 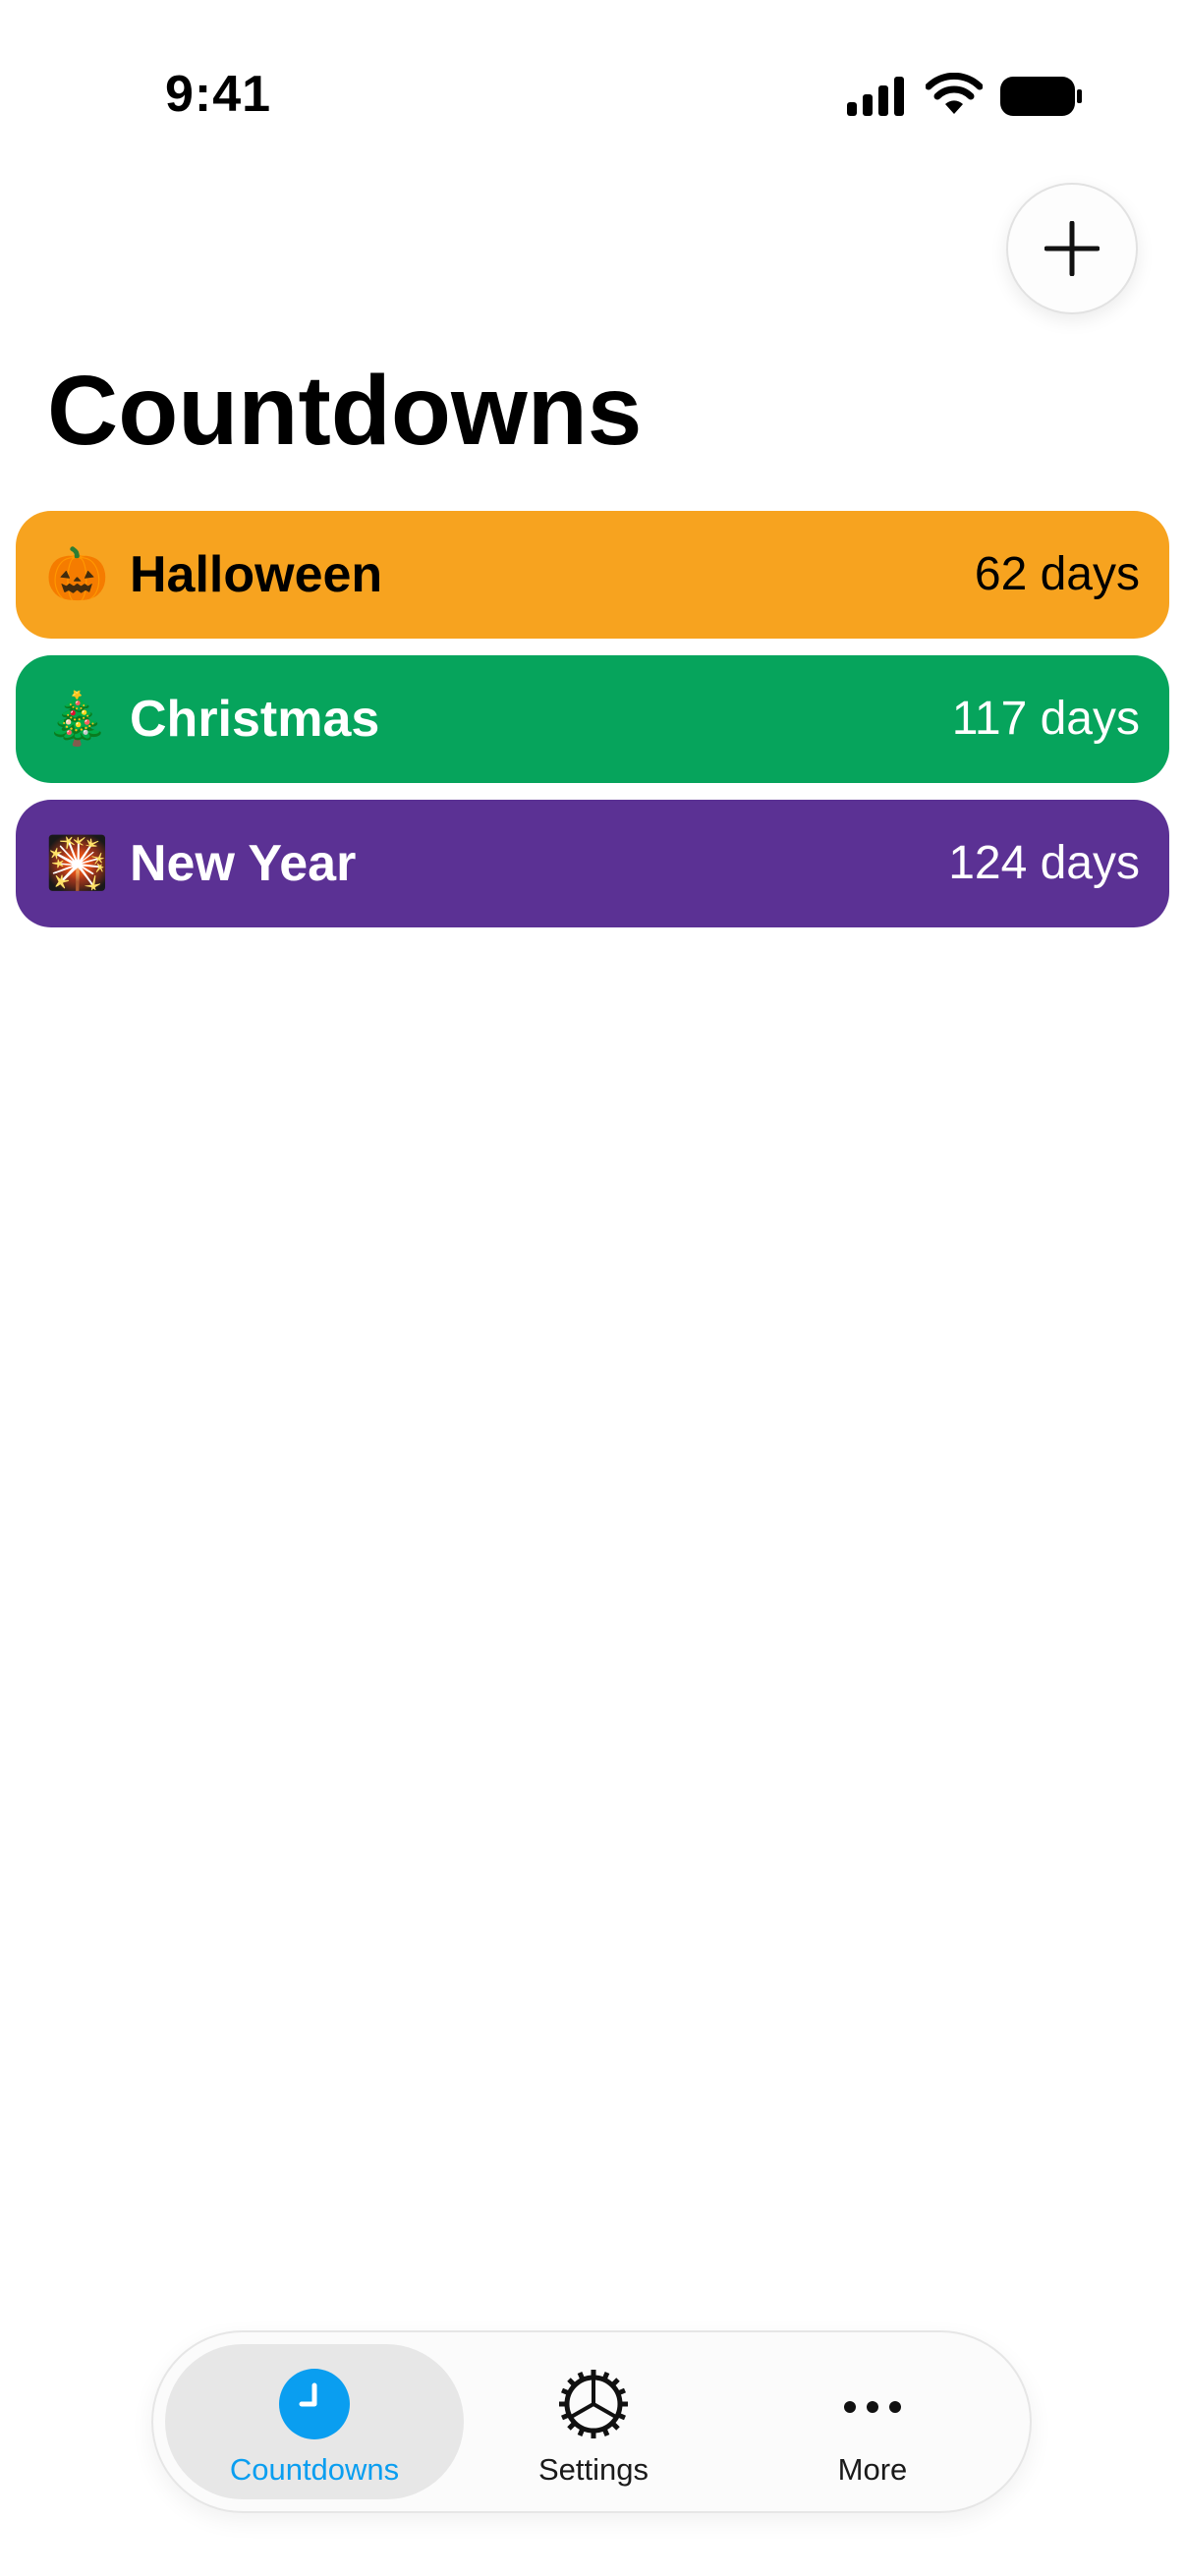 What do you see at coordinates (315, 2469) in the screenshot?
I see `tab-label: Countdowns` at bounding box center [315, 2469].